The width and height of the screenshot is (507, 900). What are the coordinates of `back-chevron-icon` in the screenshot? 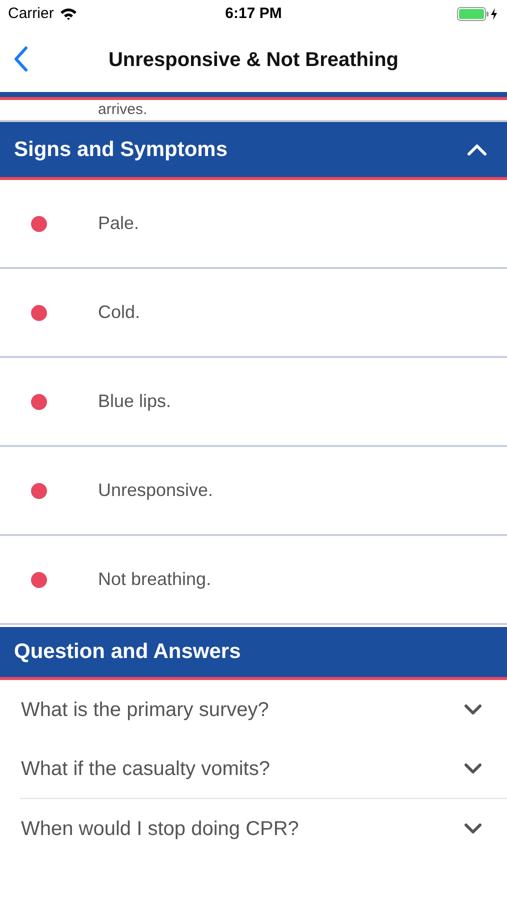 It's located at (21, 59).